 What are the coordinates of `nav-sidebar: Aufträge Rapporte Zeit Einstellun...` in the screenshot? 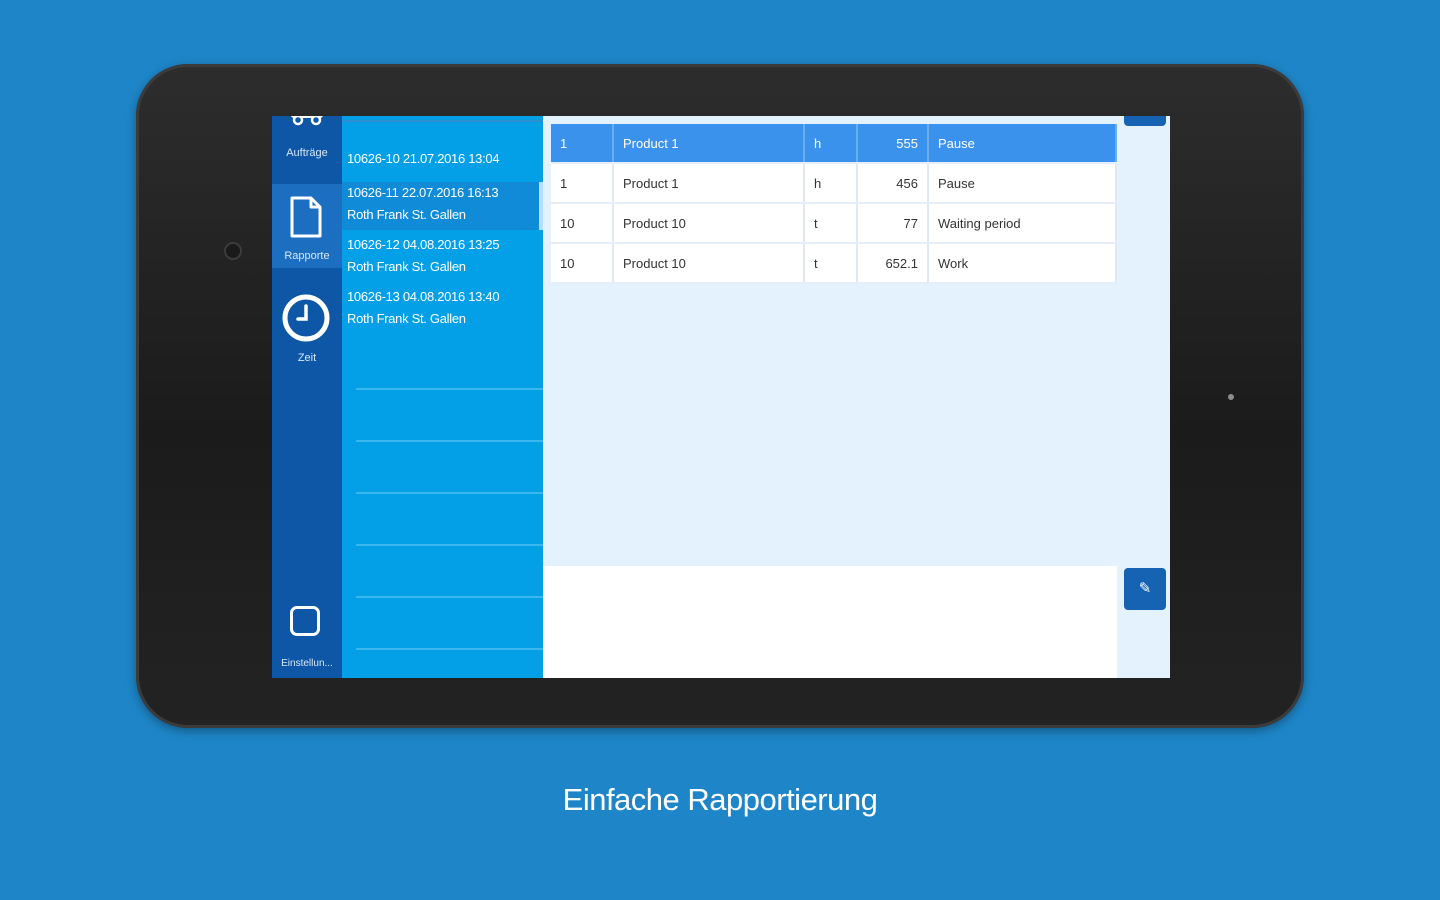 It's located at (307, 397).